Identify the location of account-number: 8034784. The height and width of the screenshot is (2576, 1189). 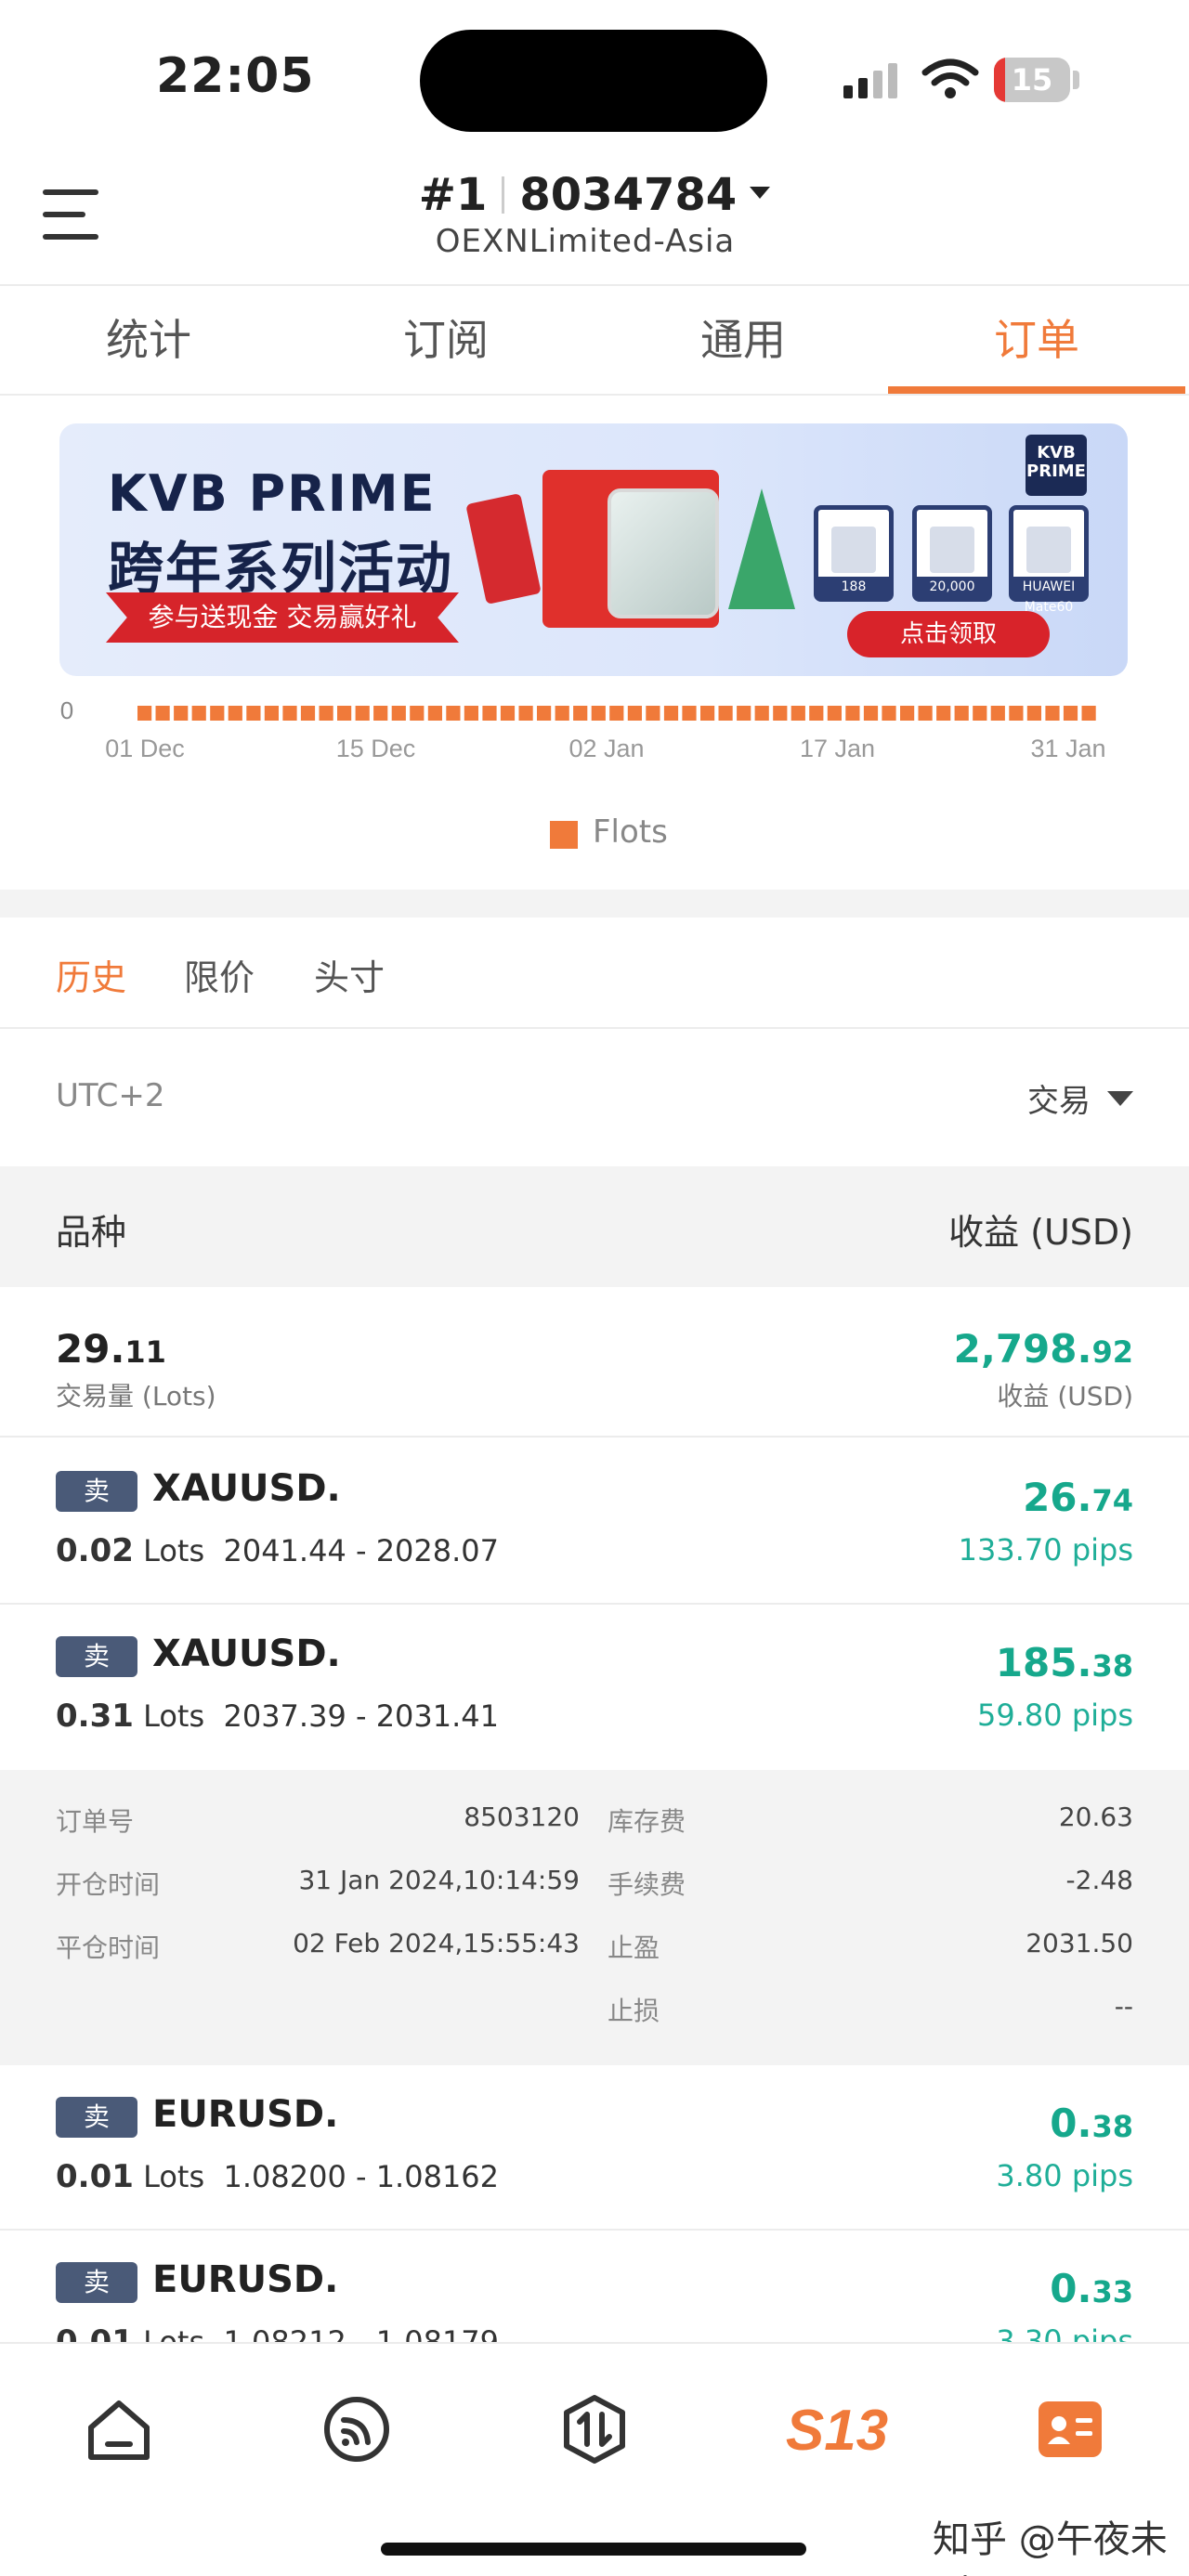
(629, 195).